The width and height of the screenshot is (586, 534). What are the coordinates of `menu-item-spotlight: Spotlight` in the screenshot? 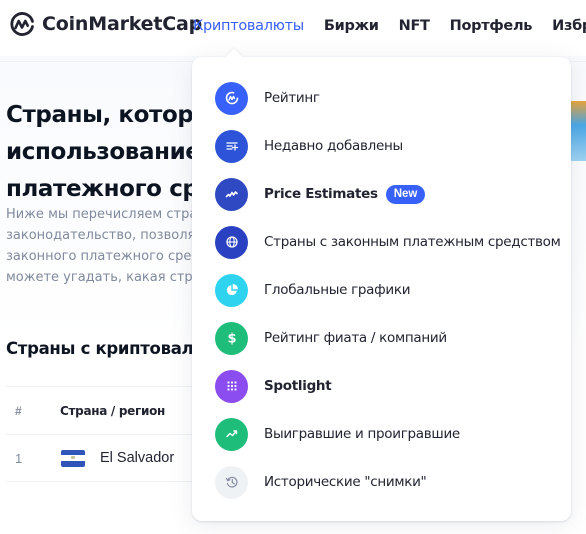 It's located at (273, 386).